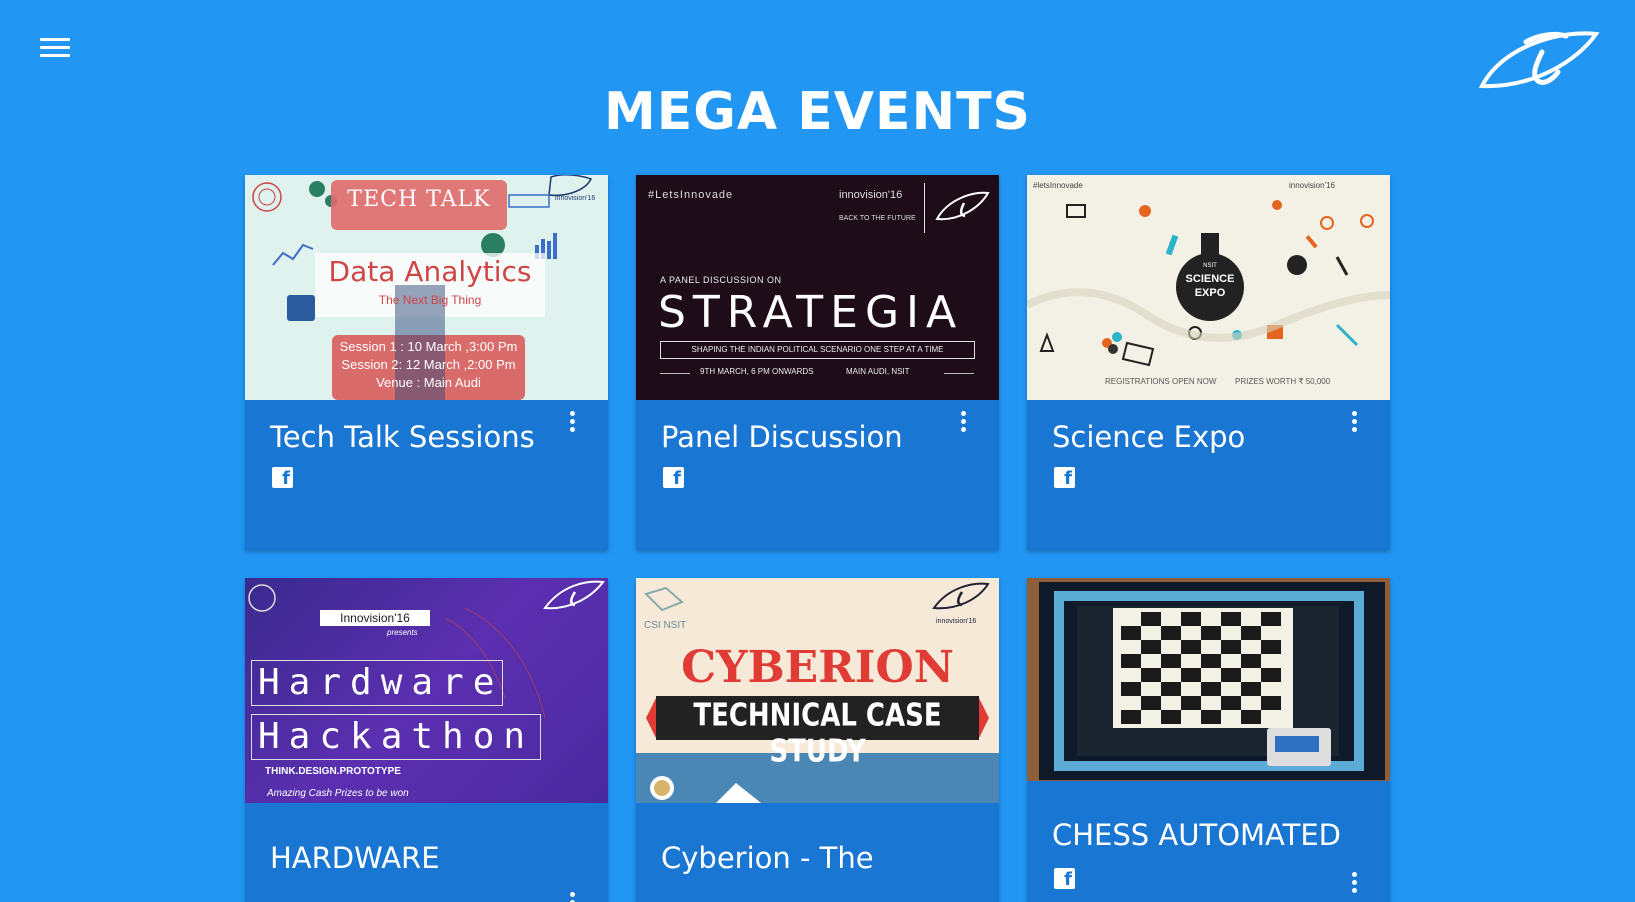 The height and width of the screenshot is (902, 1635). I want to click on panel-rule-left, so click(675, 373).